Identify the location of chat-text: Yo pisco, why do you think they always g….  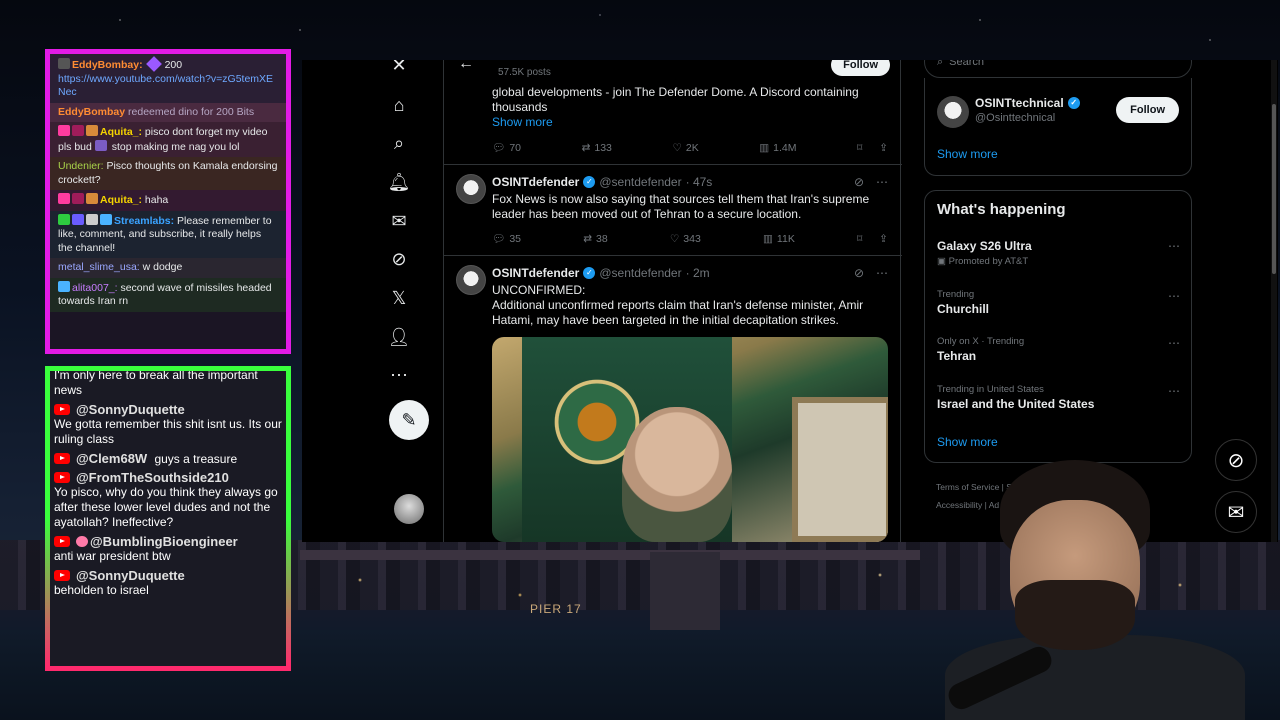
(166, 507).